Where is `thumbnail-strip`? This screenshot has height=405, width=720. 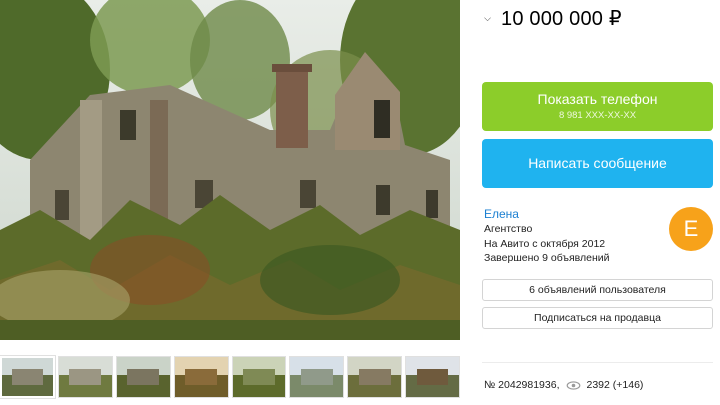
thumbnail-strip is located at coordinates (230, 377).